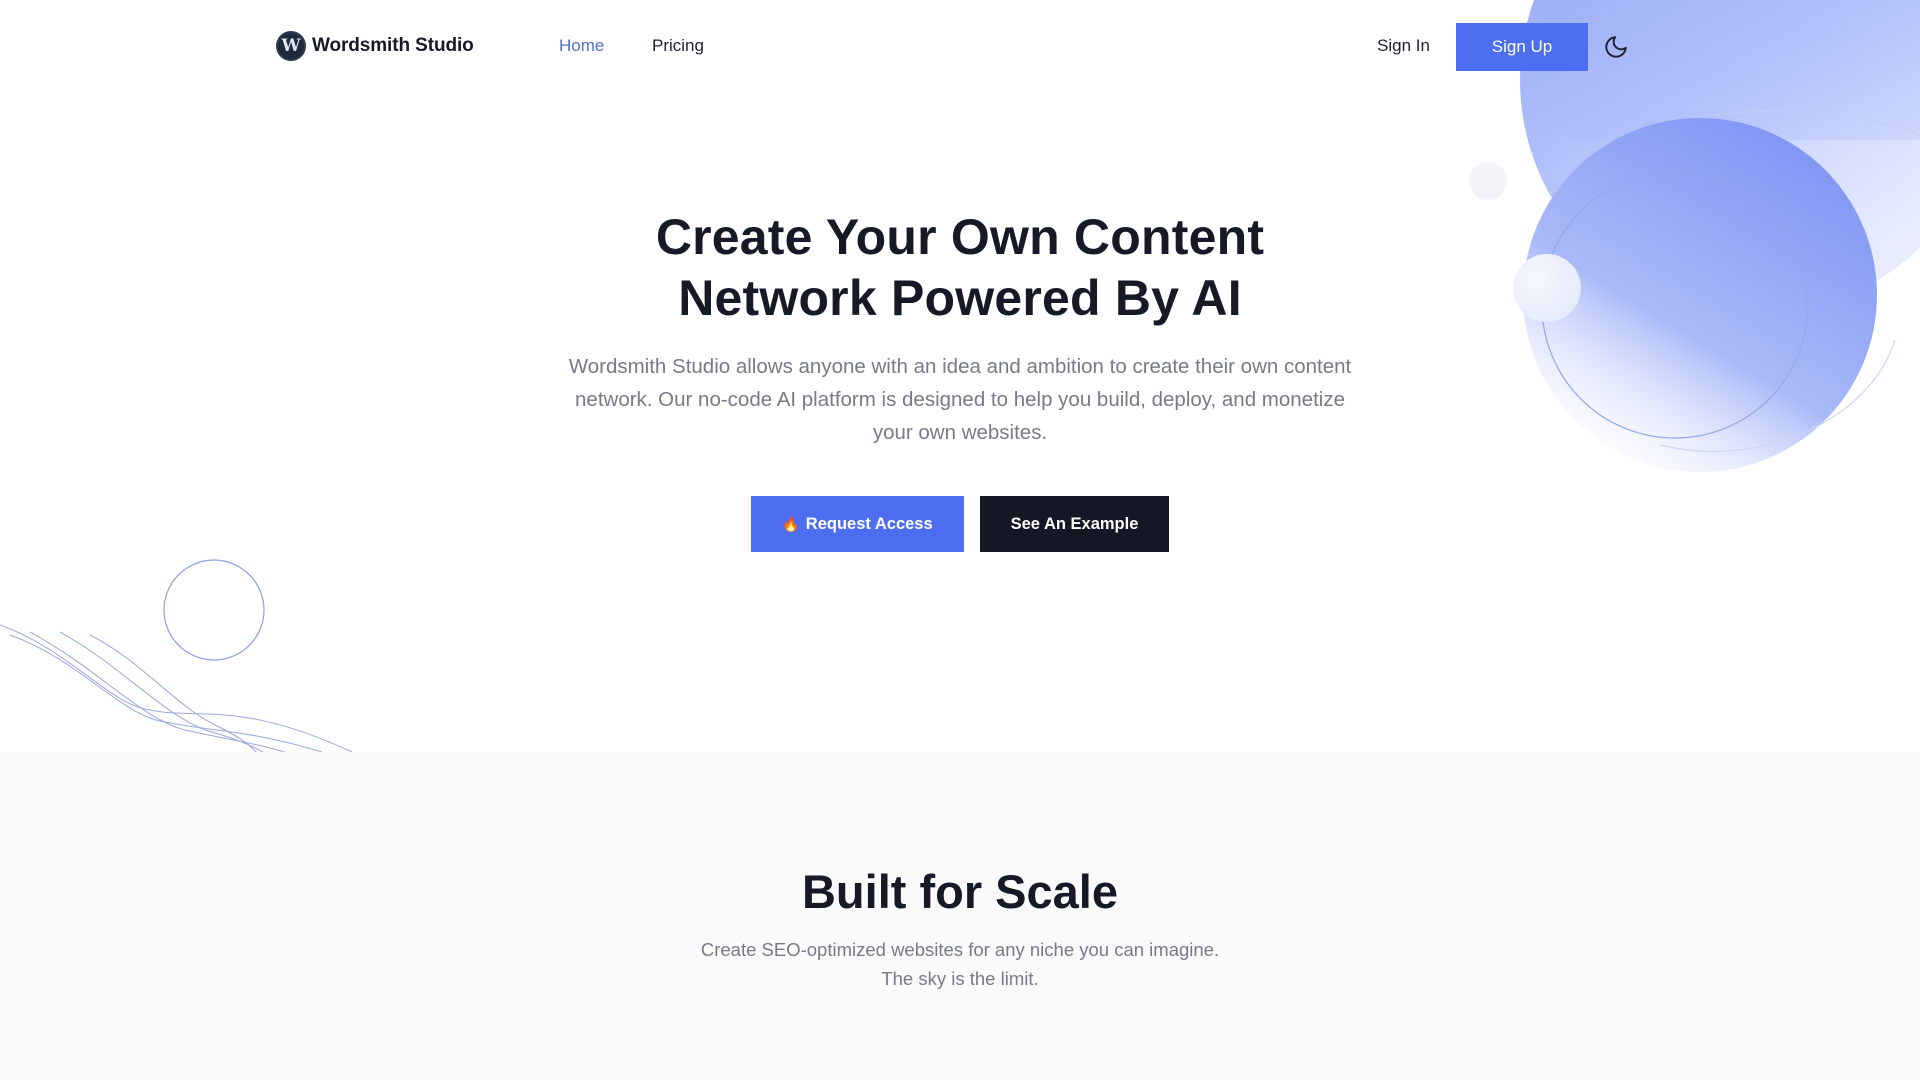  Describe the element at coordinates (1074, 524) in the screenshot. I see `see-example-button: See An Example` at that location.